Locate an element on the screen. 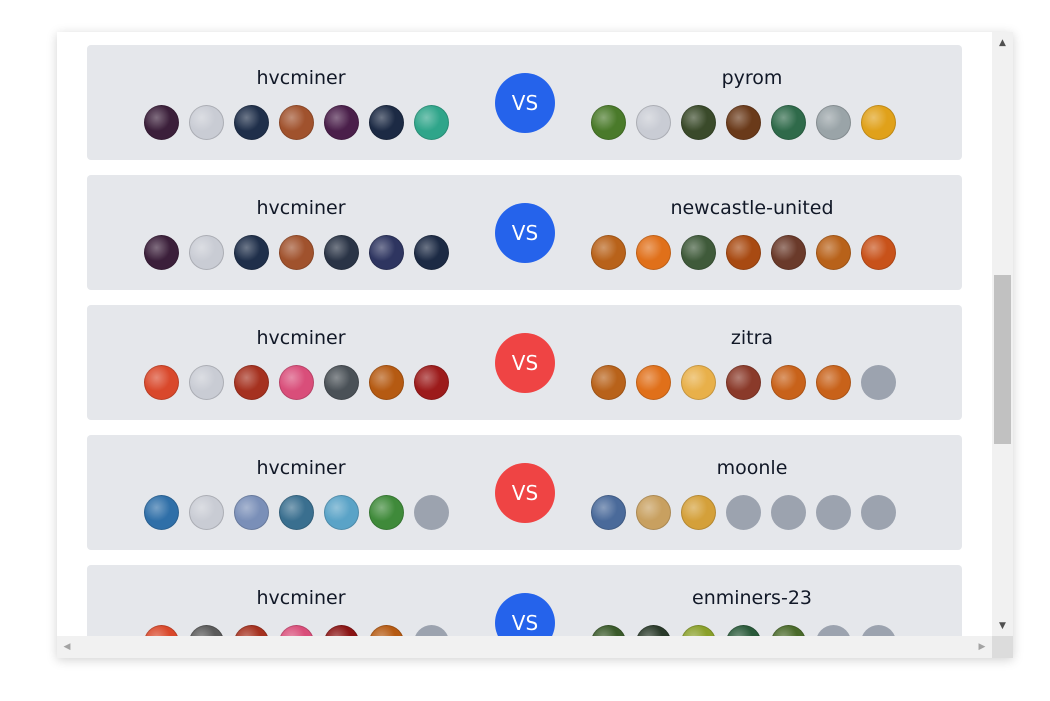 The image size is (1050, 701). opponent-side: zitra is located at coordinates (752, 362).